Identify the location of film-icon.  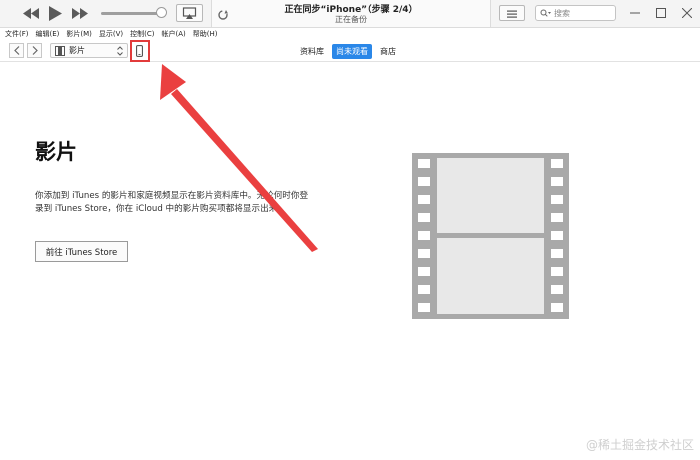
(60, 50).